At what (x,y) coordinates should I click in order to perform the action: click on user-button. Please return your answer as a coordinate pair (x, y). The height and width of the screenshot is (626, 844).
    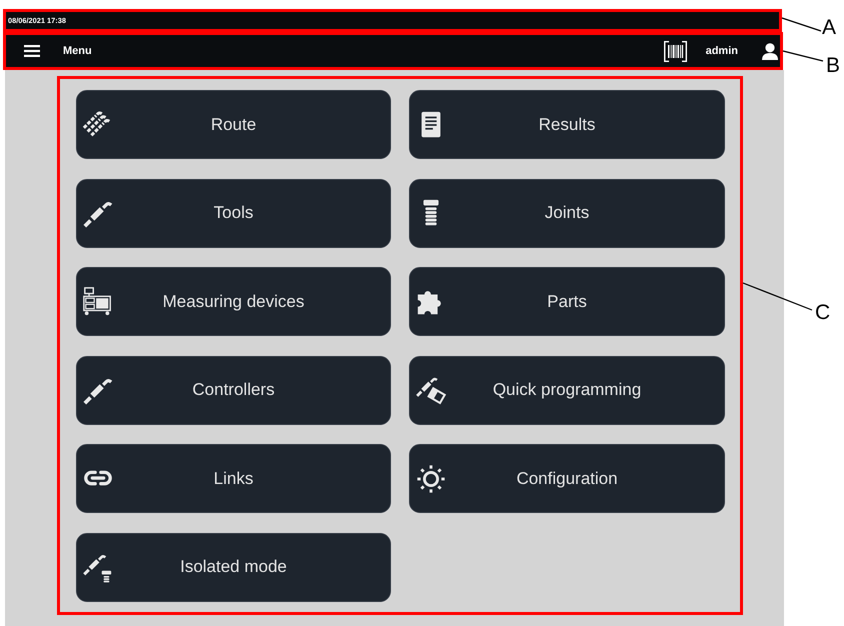
    Looking at the image, I should click on (770, 51).